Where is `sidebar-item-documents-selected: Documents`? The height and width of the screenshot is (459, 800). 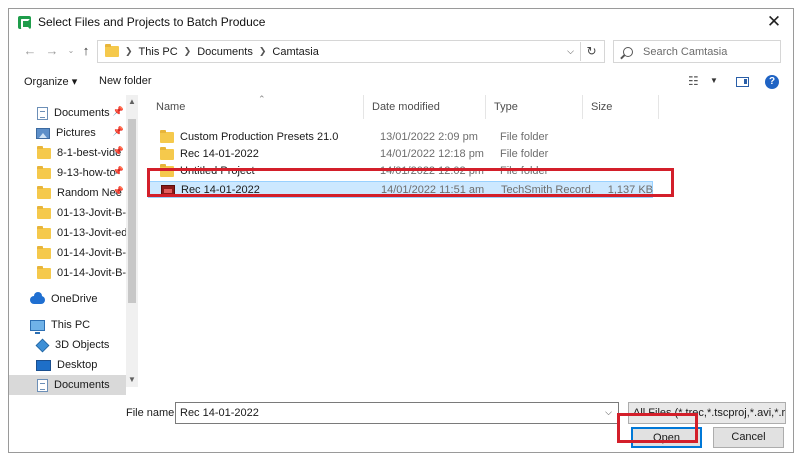 sidebar-item-documents-selected: Documents is located at coordinates (67, 385).